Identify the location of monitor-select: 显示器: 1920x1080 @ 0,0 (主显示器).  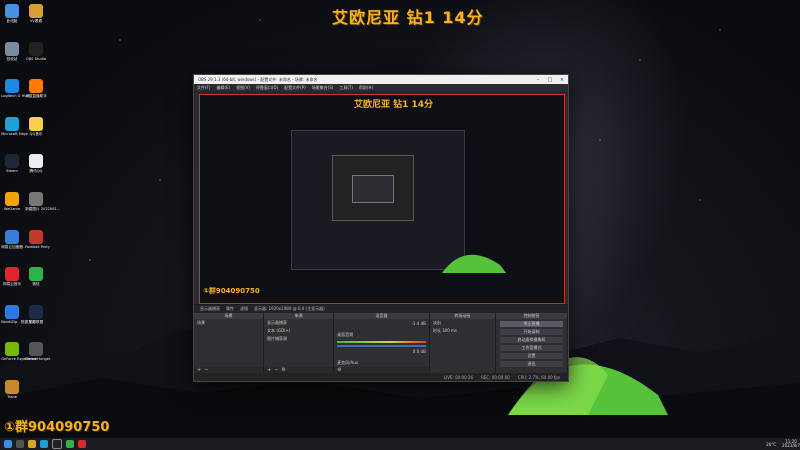
(289, 309).